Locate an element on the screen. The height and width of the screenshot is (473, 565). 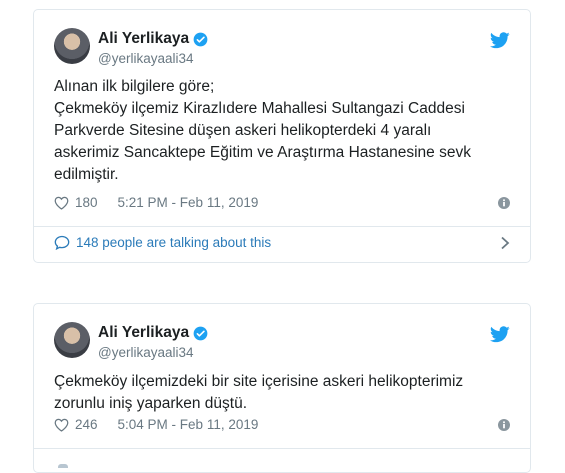
conversation-link: 148 people are talking about this is located at coordinates (282, 242).